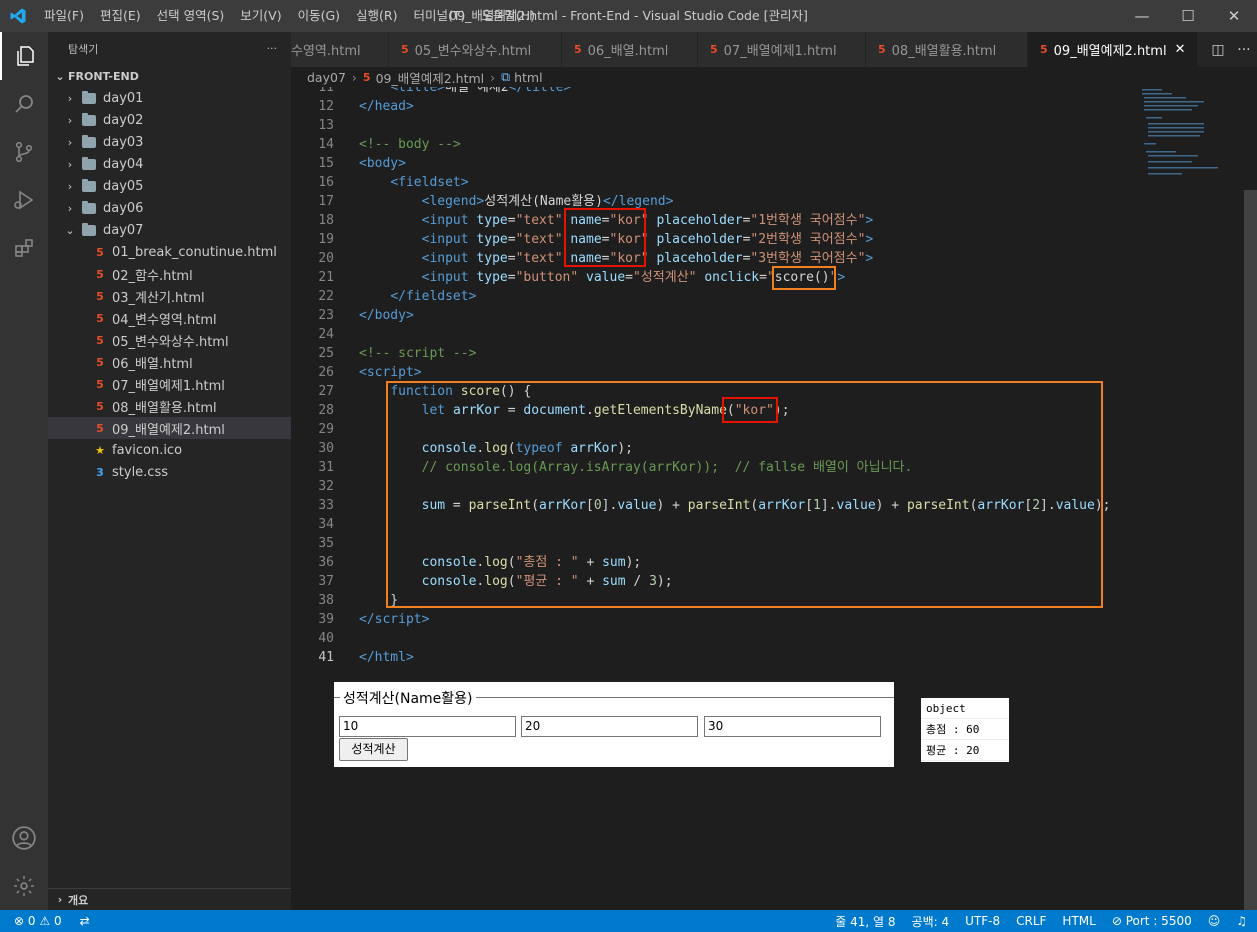 This screenshot has height=932, width=1257. I want to click on breadcrumb-symbol: html, so click(528, 77).